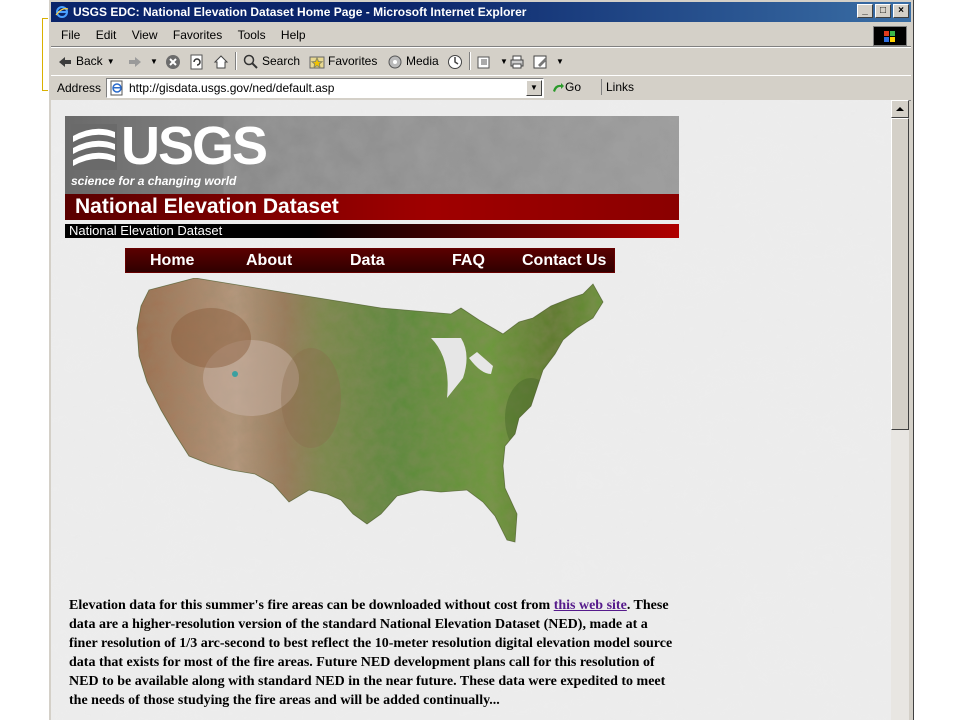 The height and width of the screenshot is (720, 960). What do you see at coordinates (106, 35) in the screenshot?
I see `menu-edit: Edit` at bounding box center [106, 35].